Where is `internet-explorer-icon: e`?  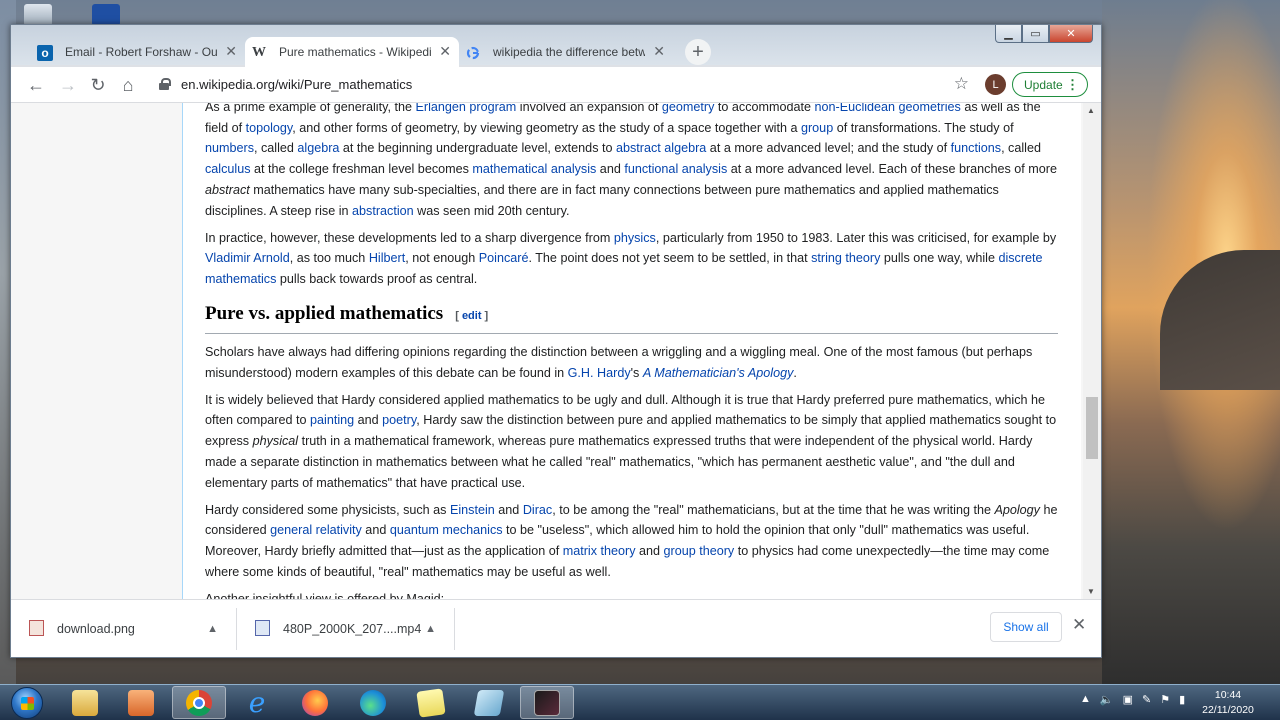
internet-explorer-icon: e is located at coordinates (257, 702).